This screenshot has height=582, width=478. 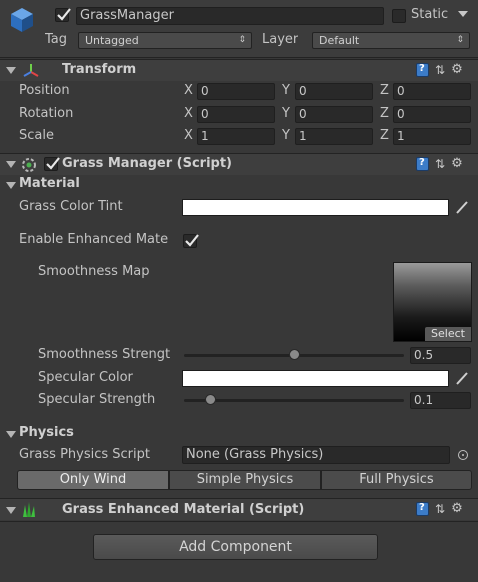 What do you see at coordinates (432, 91) in the screenshot?
I see `position-z-field: 0` at bounding box center [432, 91].